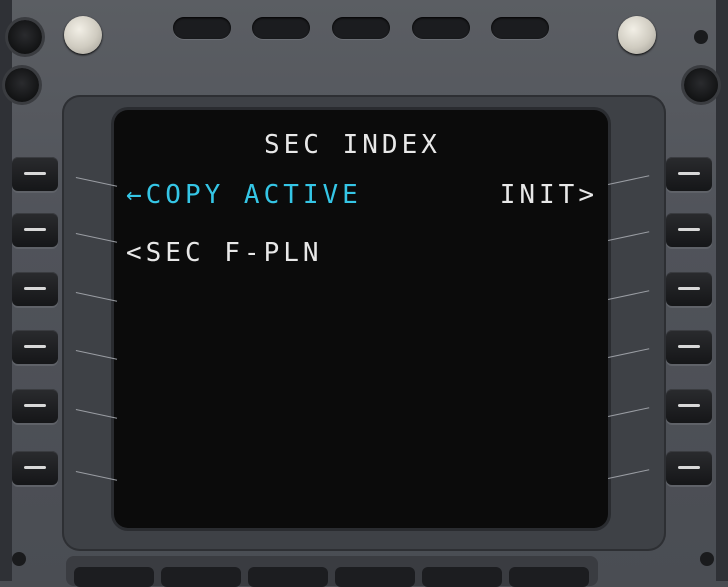  I want to click on mount-screw-left, so click(22, 85).